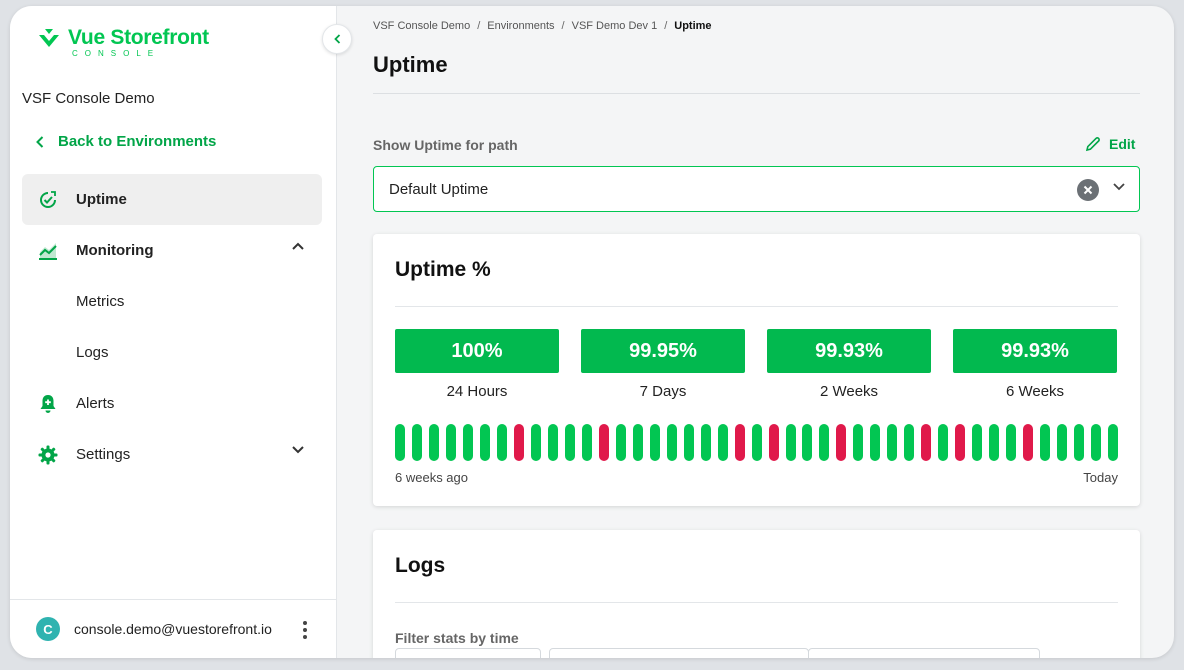  I want to click on sidebar-item-settings: Settings, so click(172, 454).